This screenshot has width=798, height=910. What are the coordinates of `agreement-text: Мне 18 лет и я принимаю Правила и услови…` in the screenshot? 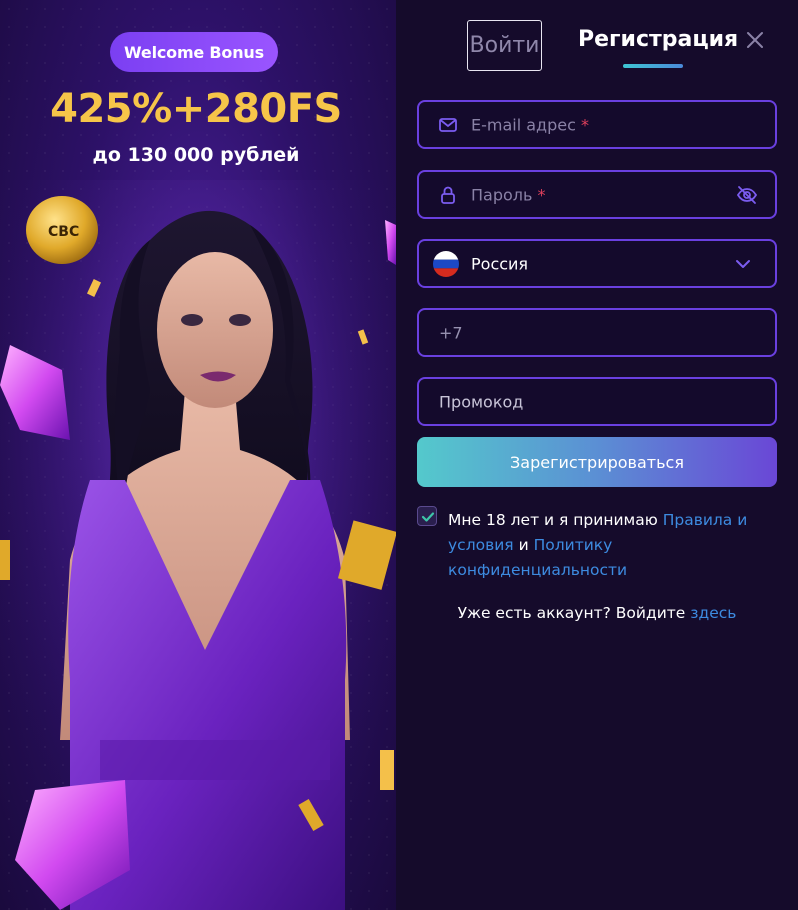 It's located at (598, 545).